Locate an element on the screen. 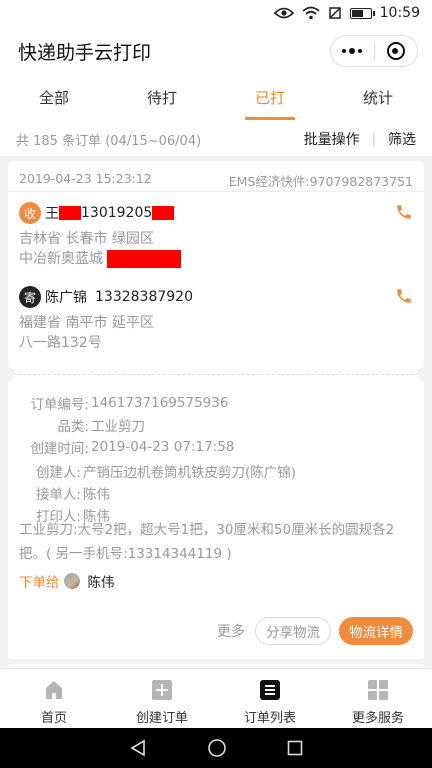 Image resolution: width=432 pixels, height=768 pixels. recents-icon is located at coordinates (295, 748).